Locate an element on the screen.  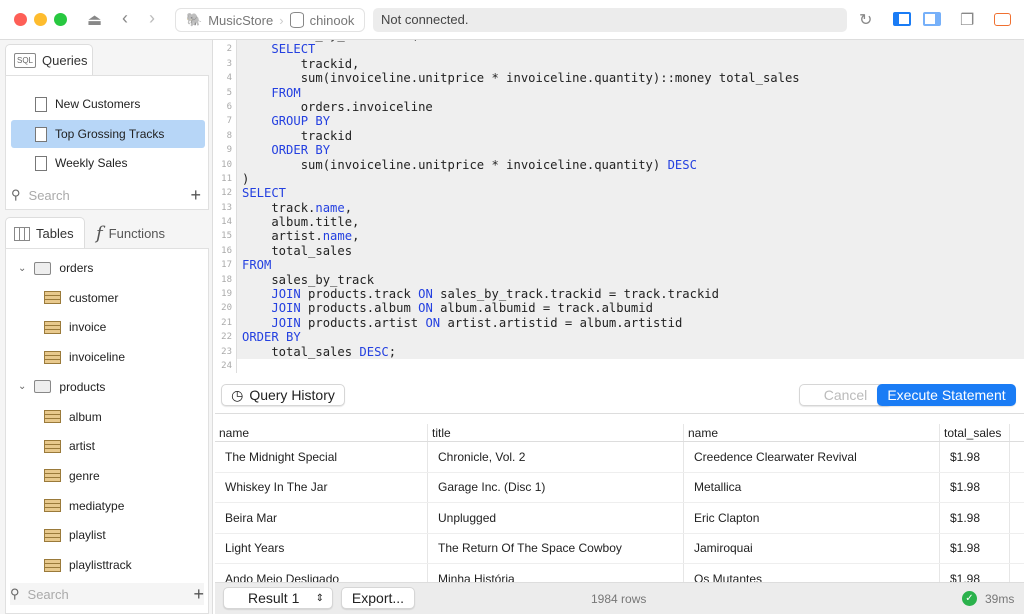
code-line: 11) is located at coordinates (619, 179).